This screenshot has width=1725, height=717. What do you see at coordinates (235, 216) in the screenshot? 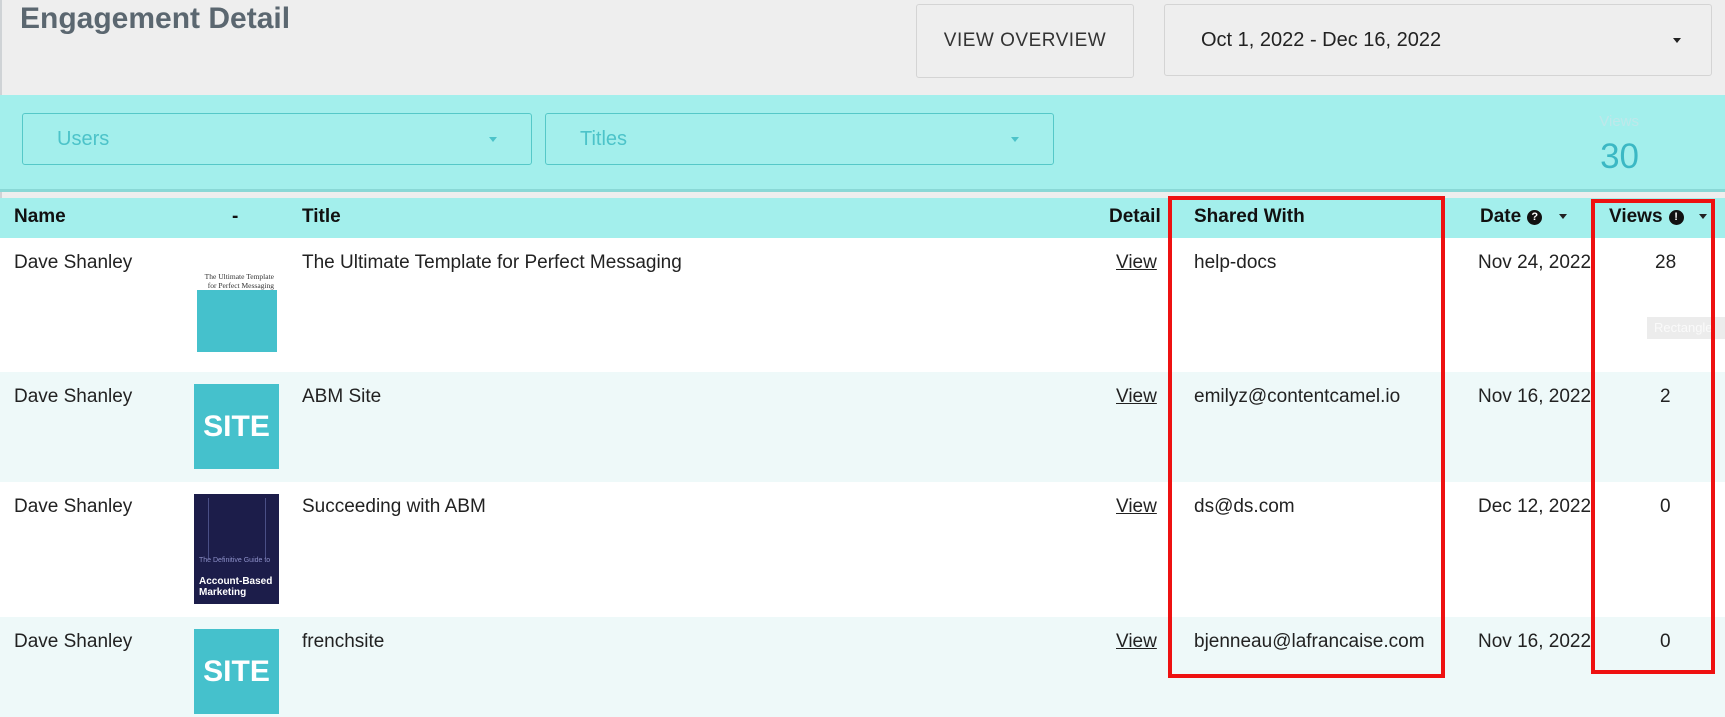
I see `column-header-thumbnail: -` at bounding box center [235, 216].